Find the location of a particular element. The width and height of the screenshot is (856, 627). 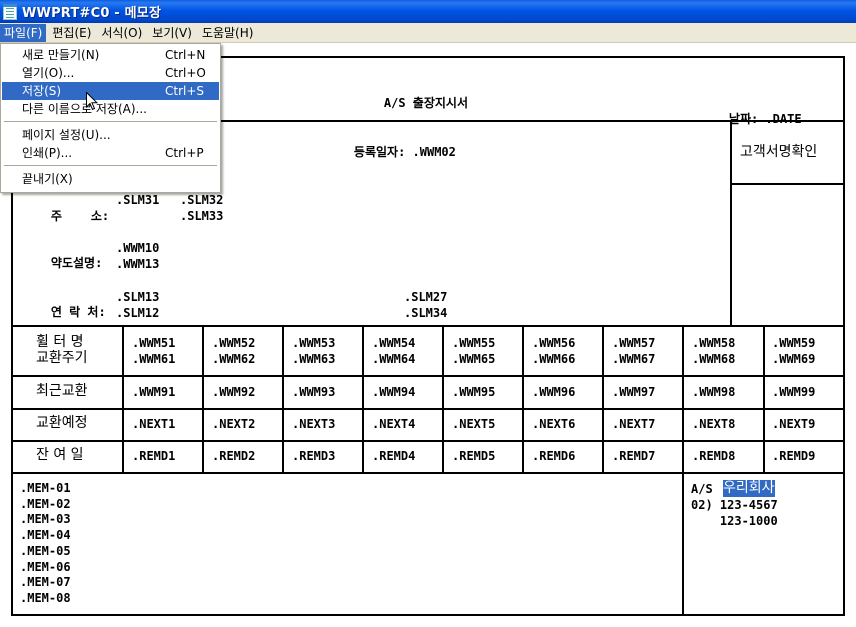

filter-name-cell: .WWM52 is located at coordinates (234, 343).